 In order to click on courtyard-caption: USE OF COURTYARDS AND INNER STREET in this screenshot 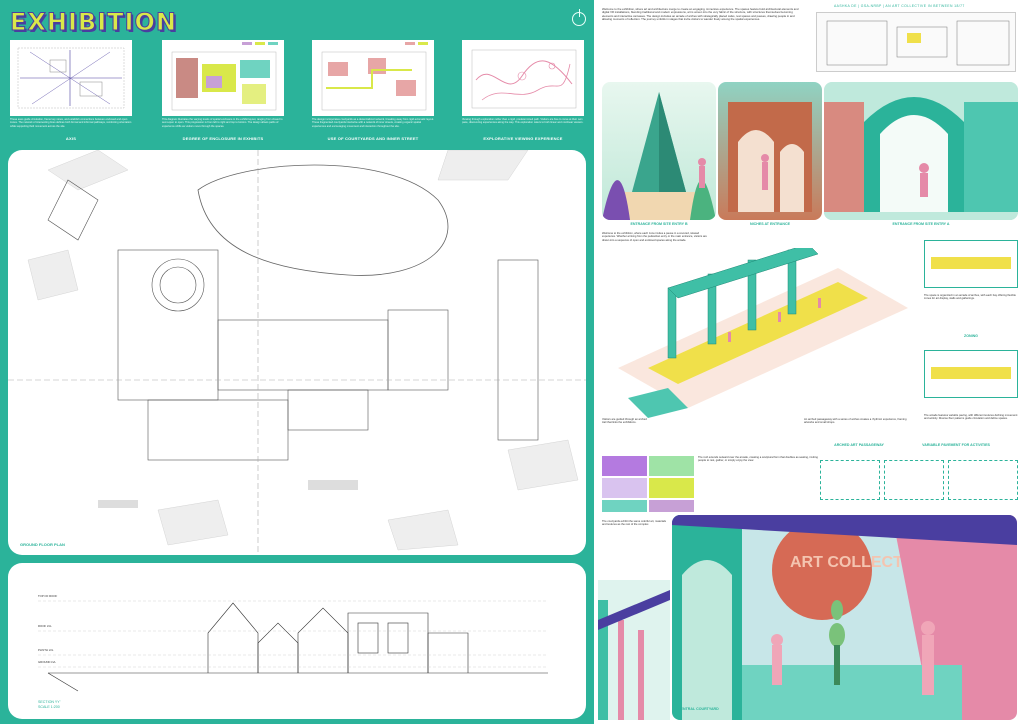, I will do `click(373, 138)`.